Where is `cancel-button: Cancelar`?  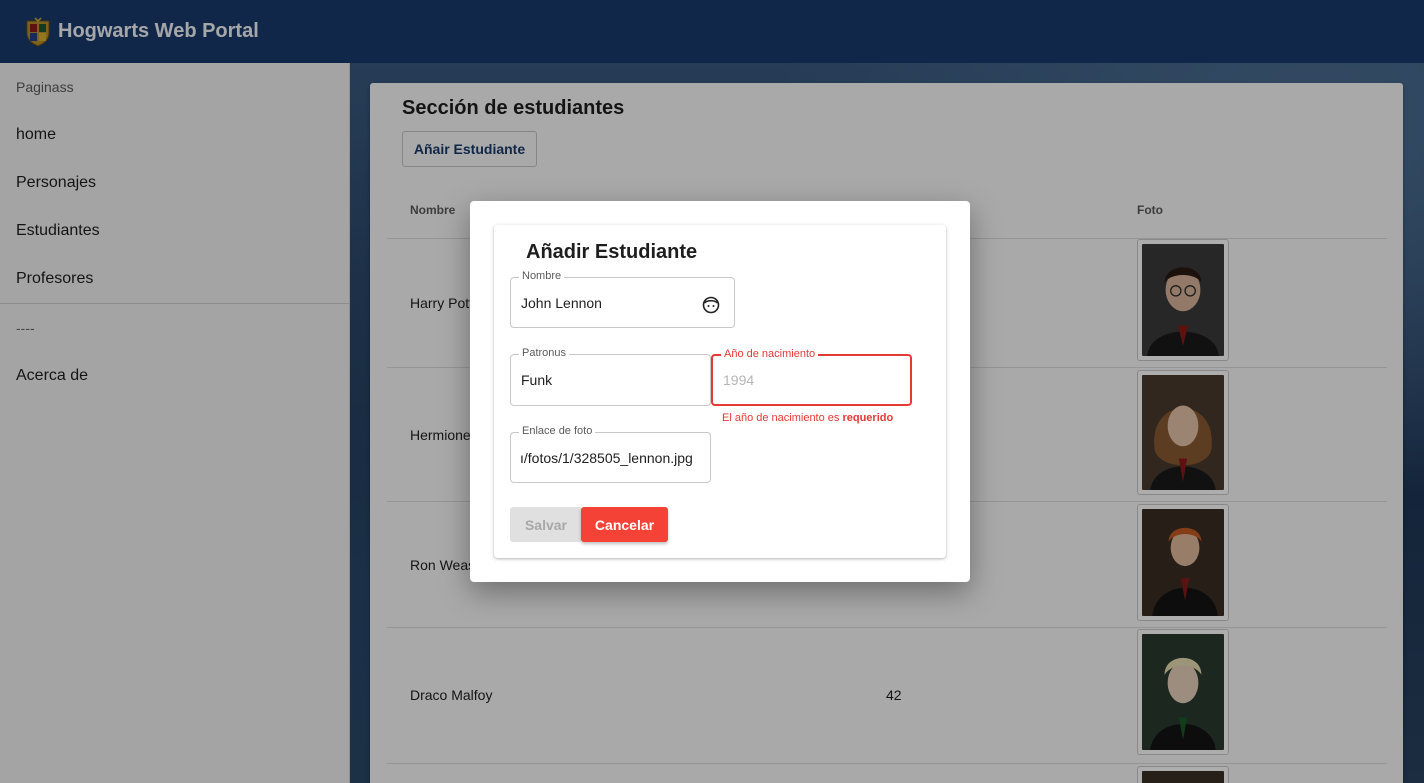 cancel-button: Cancelar is located at coordinates (624, 524).